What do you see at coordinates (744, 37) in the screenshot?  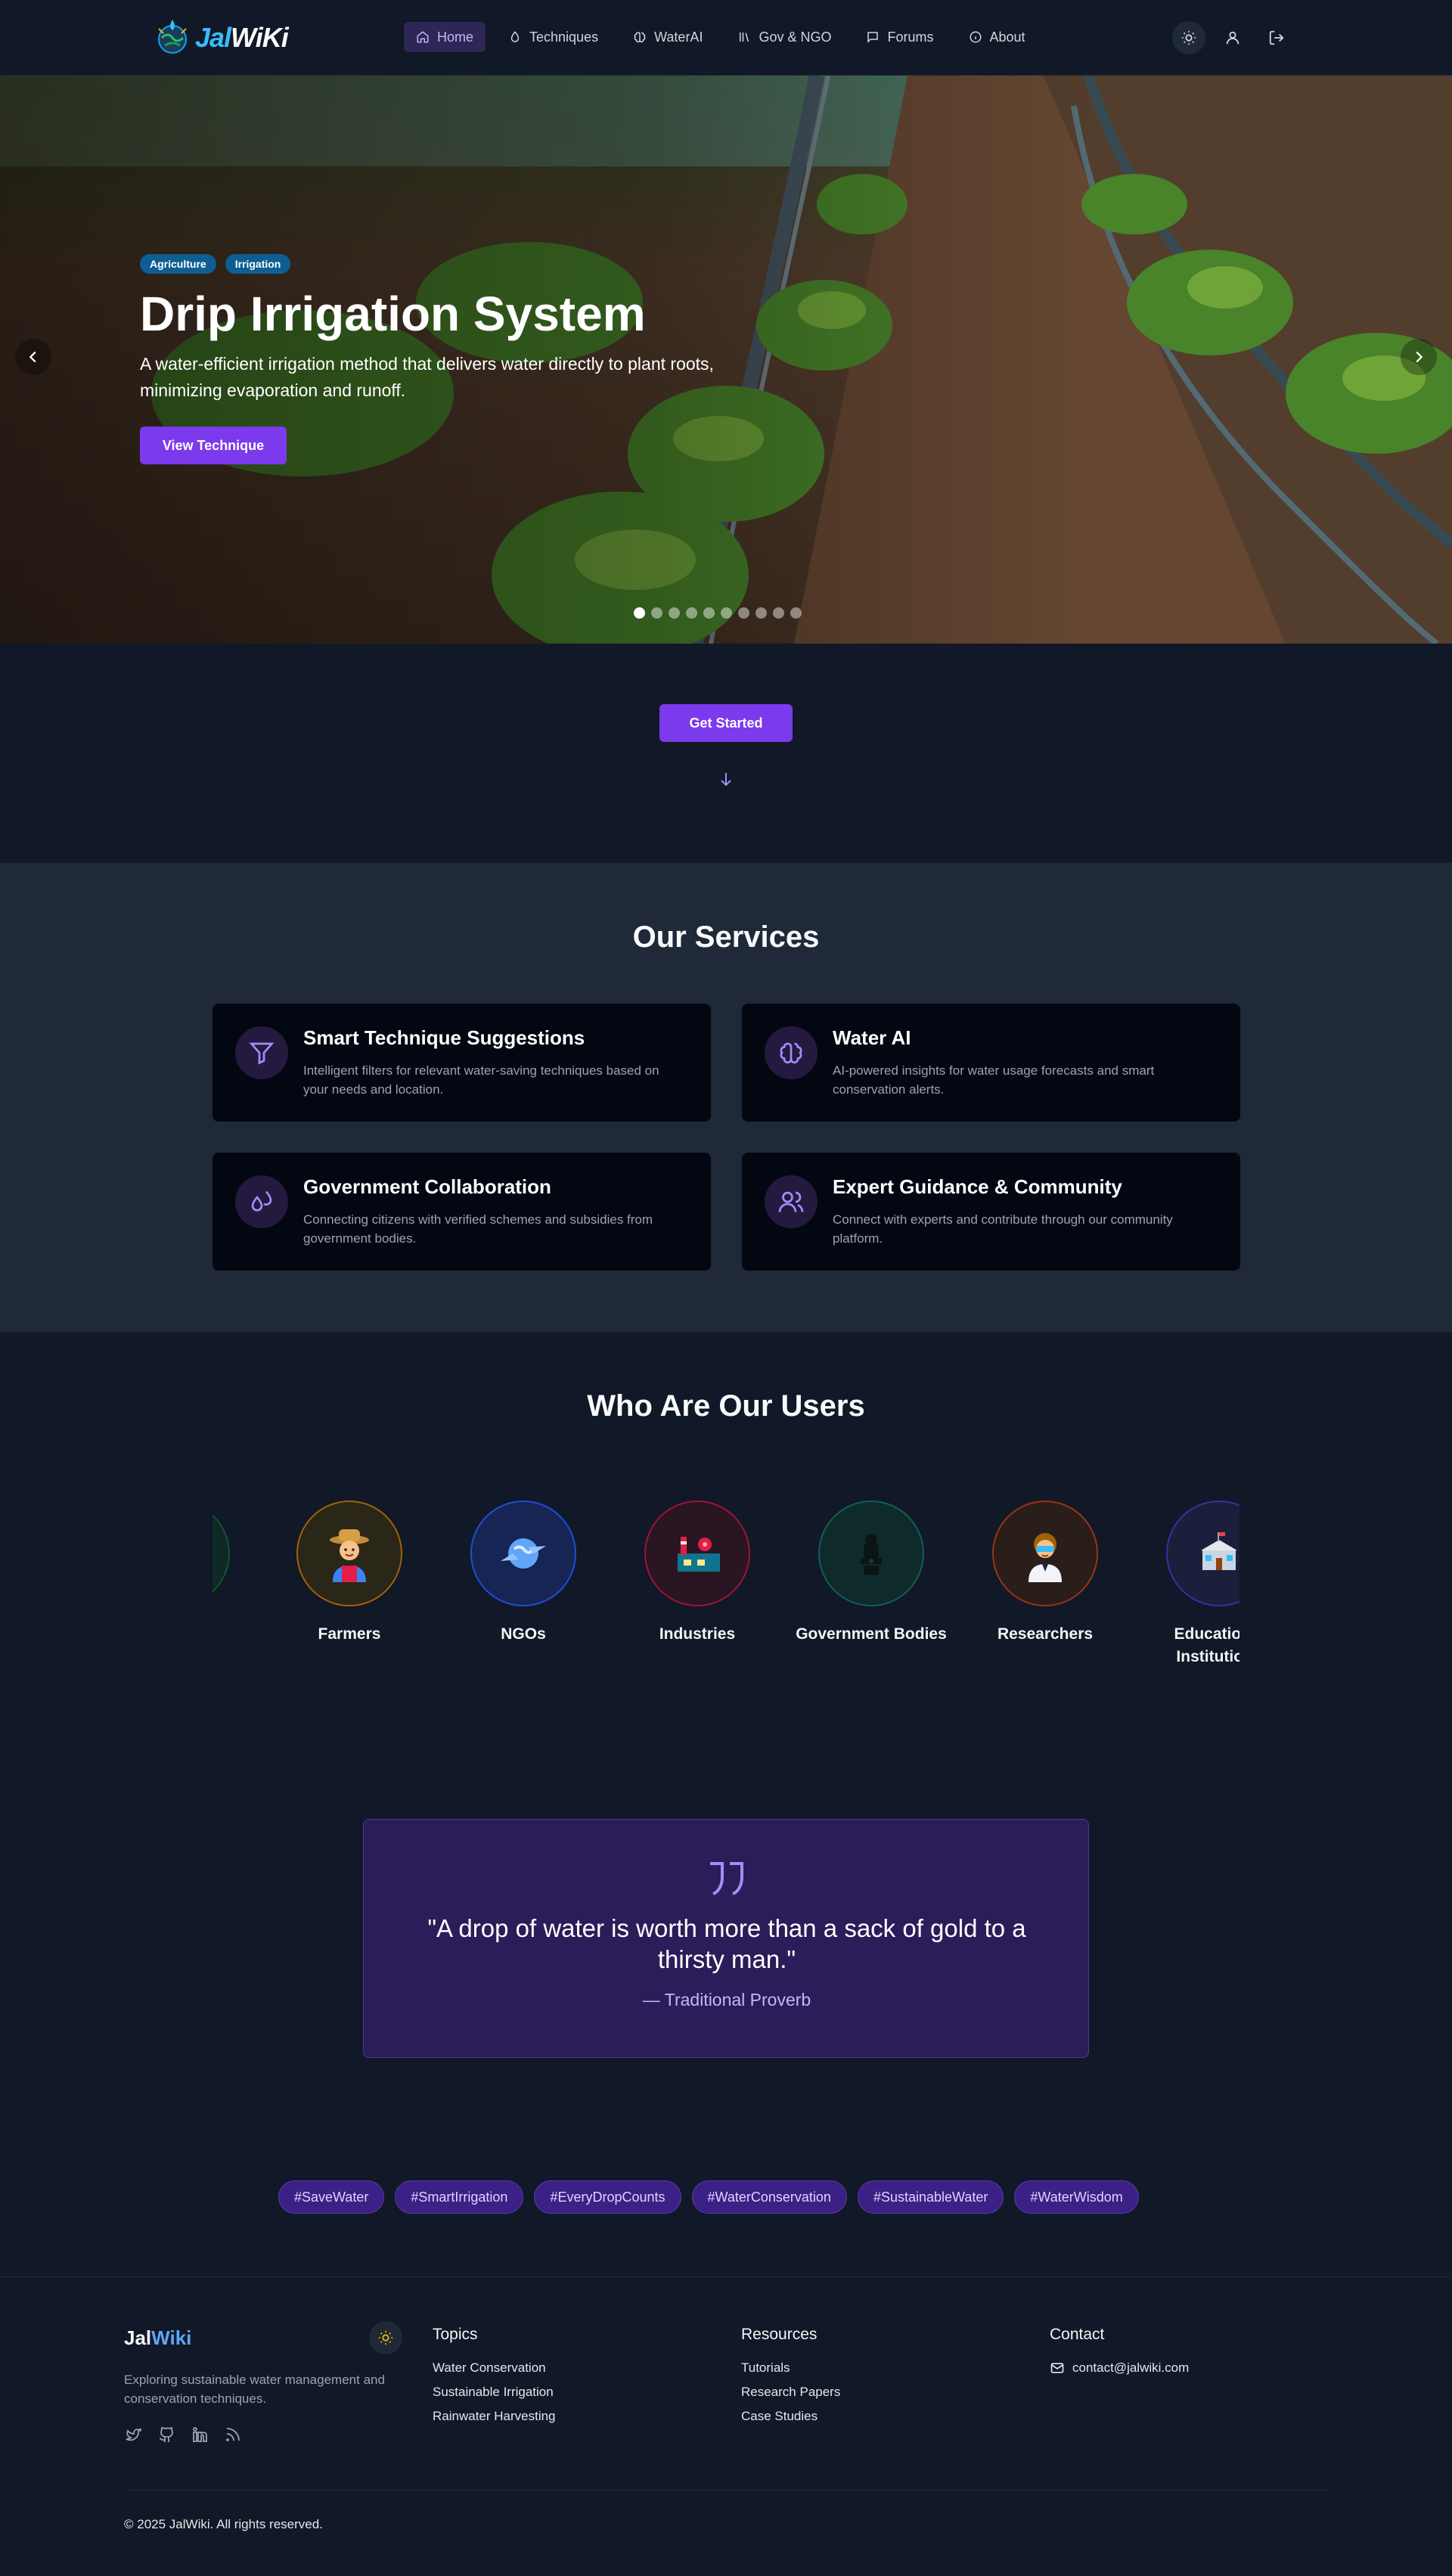 I see `library-icon` at bounding box center [744, 37].